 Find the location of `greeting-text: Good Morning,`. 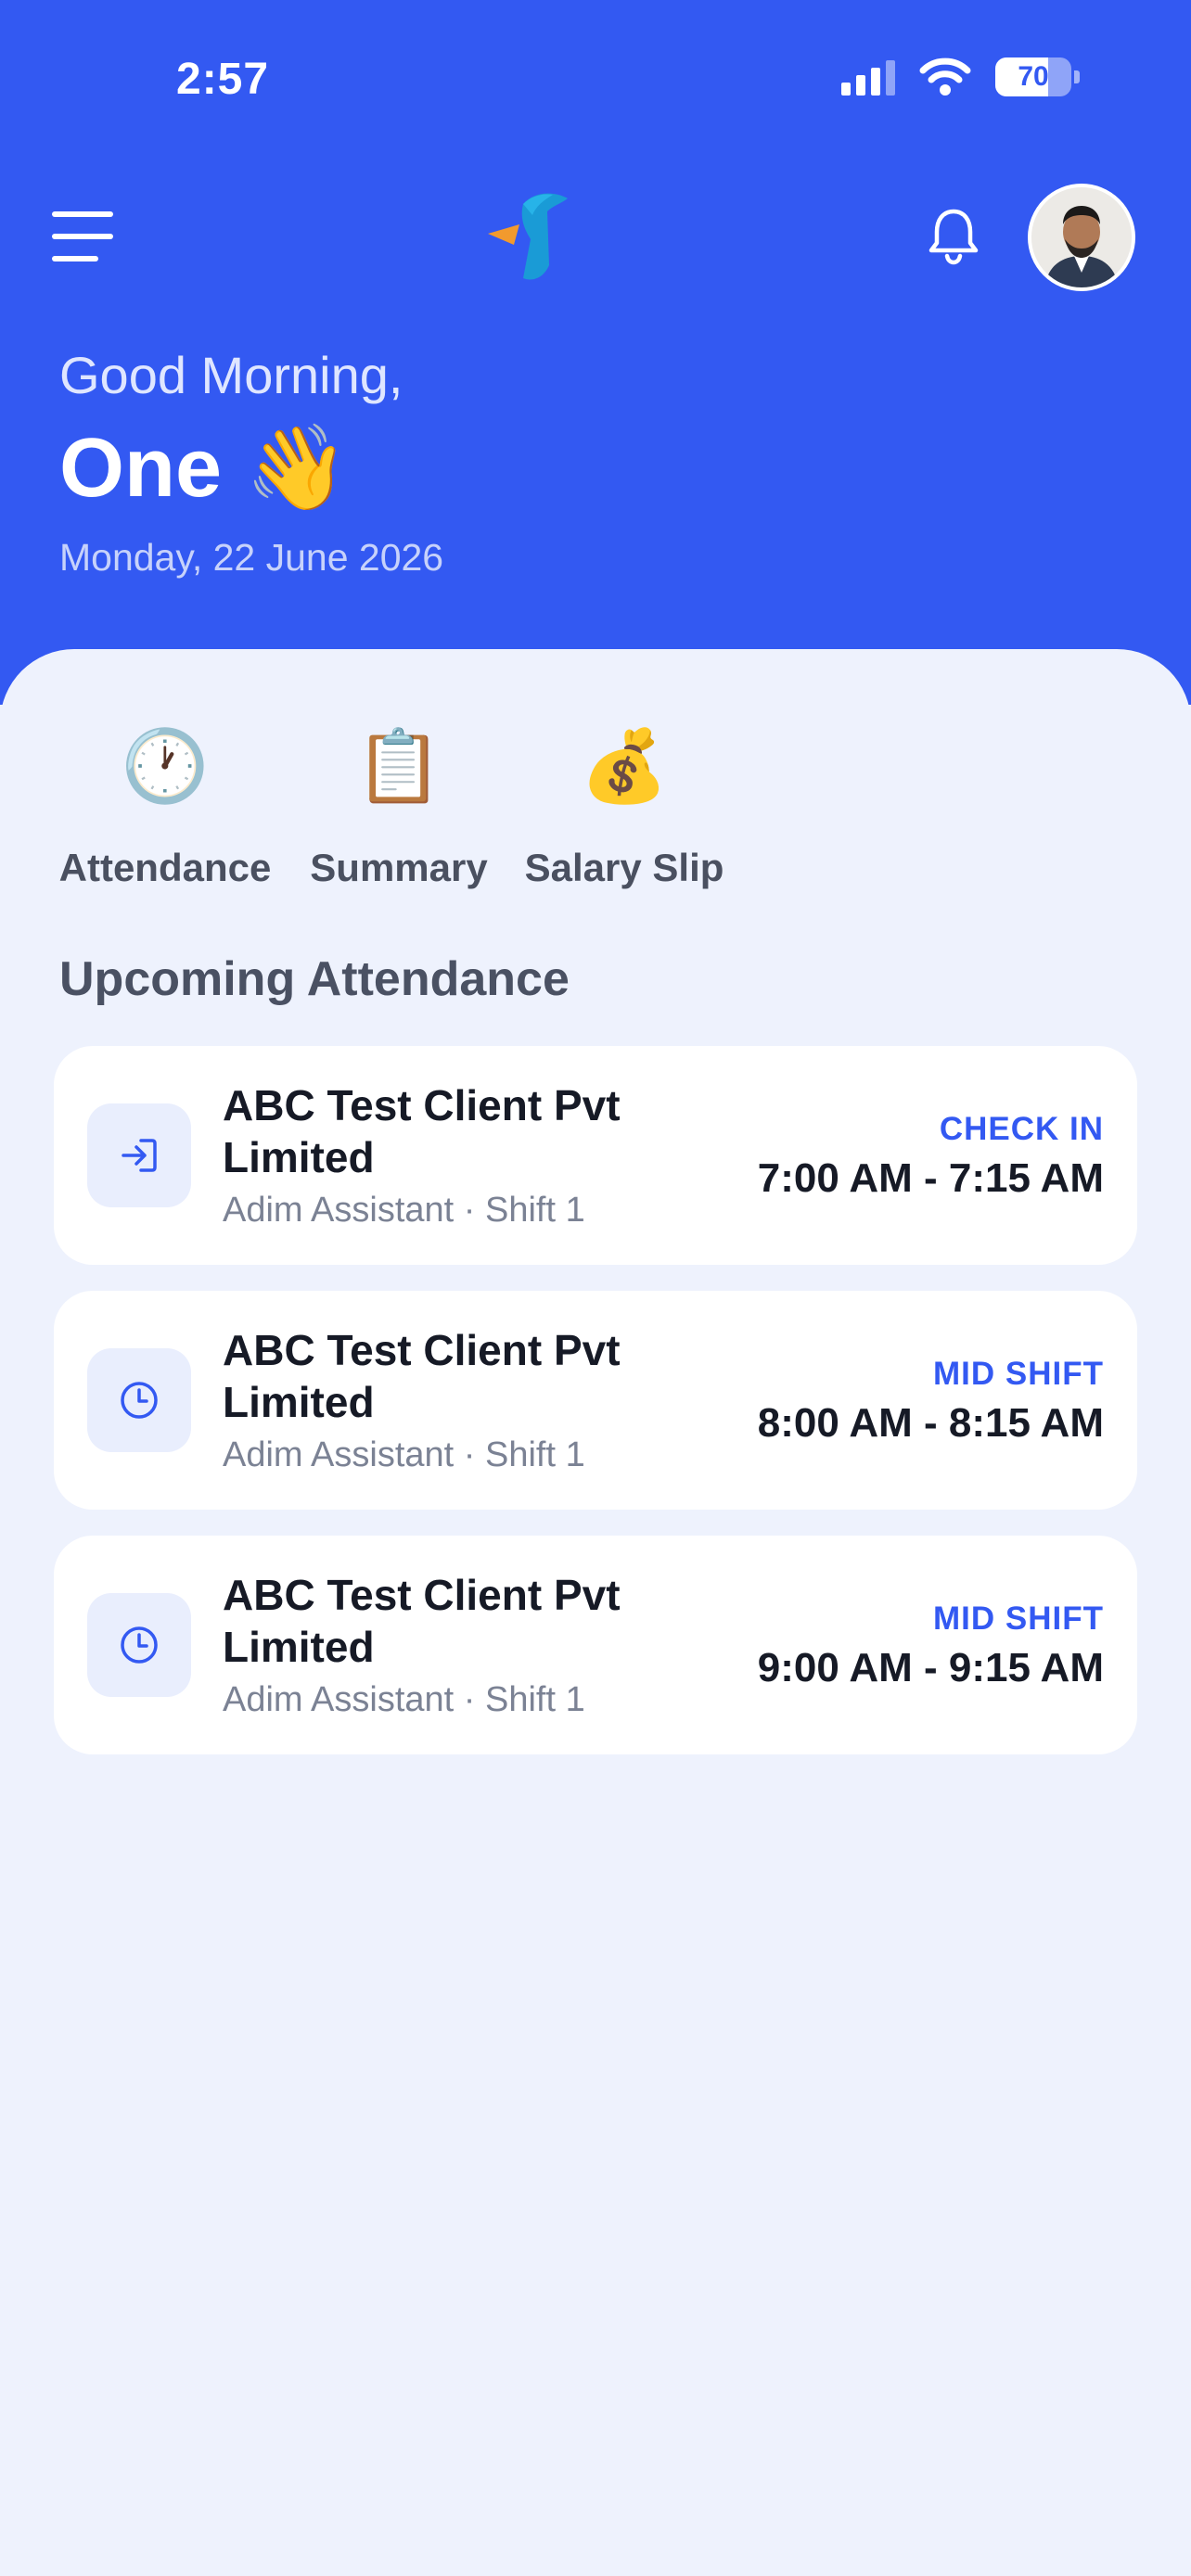

greeting-text: Good Morning, is located at coordinates (231, 375).